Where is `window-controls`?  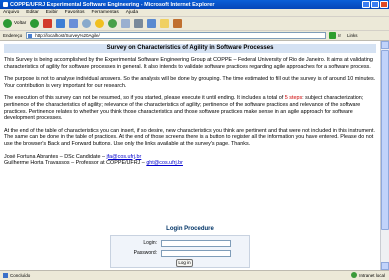 window-controls is located at coordinates (375, 4).